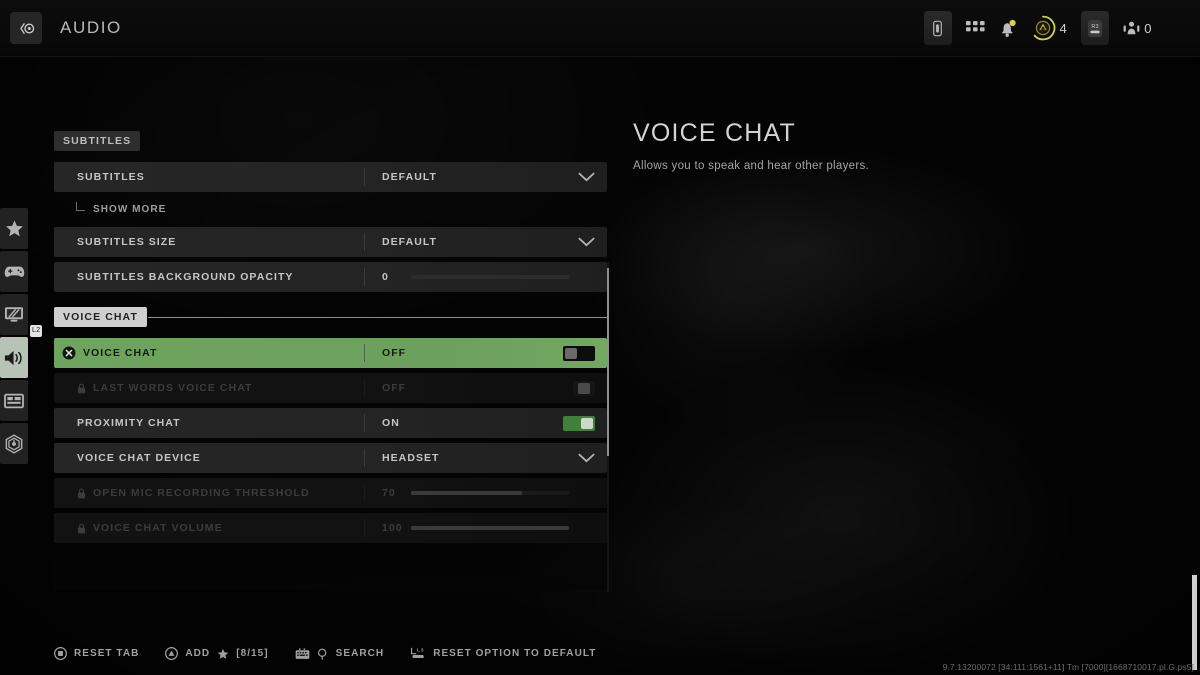  I want to click on setting-row-proximity-chat: PROXIMITY CHAT ON, so click(330, 423).